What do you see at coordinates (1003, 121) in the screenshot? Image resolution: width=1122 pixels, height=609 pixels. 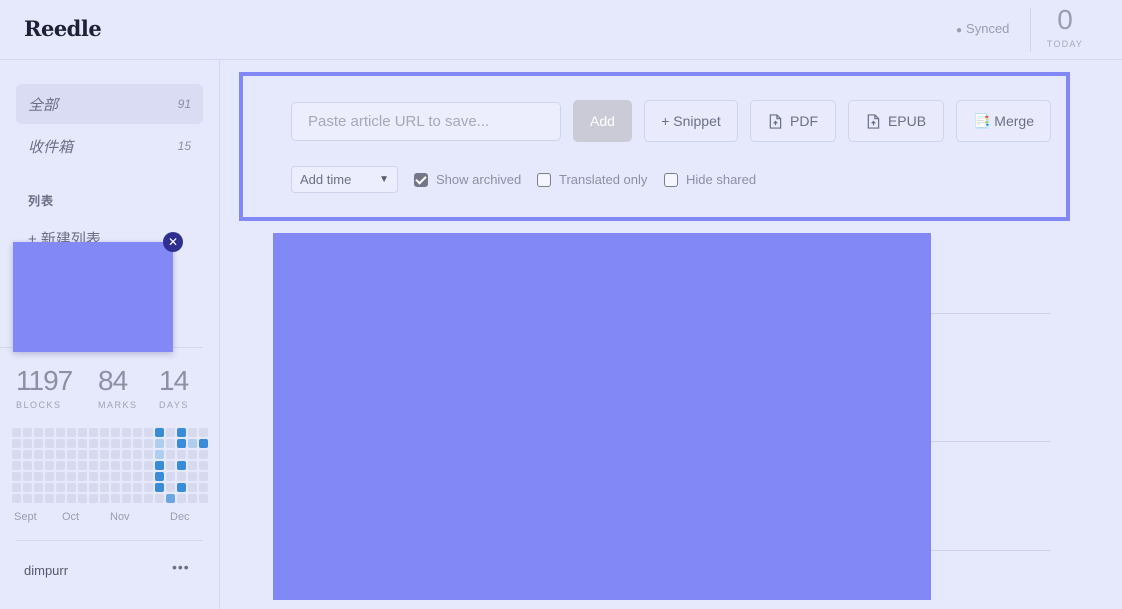 I see `merge-button: 📑 Merge` at bounding box center [1003, 121].